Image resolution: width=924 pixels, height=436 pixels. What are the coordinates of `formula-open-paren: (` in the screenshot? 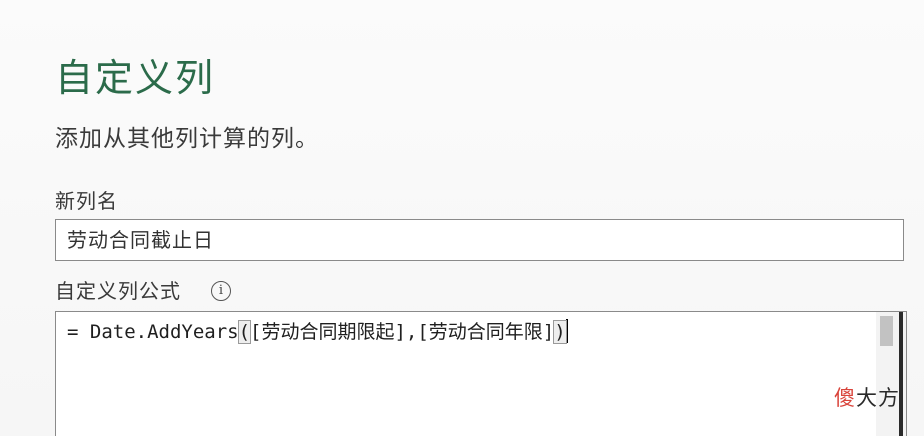 It's located at (244, 332).